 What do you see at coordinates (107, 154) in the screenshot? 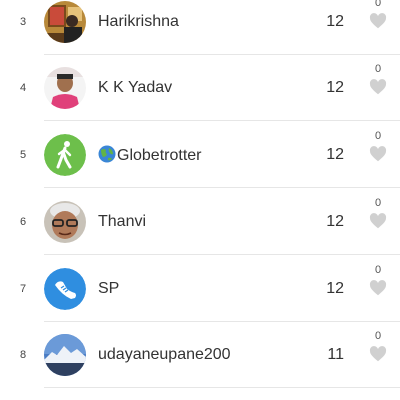
I see `globe-emoji-icon` at bounding box center [107, 154].